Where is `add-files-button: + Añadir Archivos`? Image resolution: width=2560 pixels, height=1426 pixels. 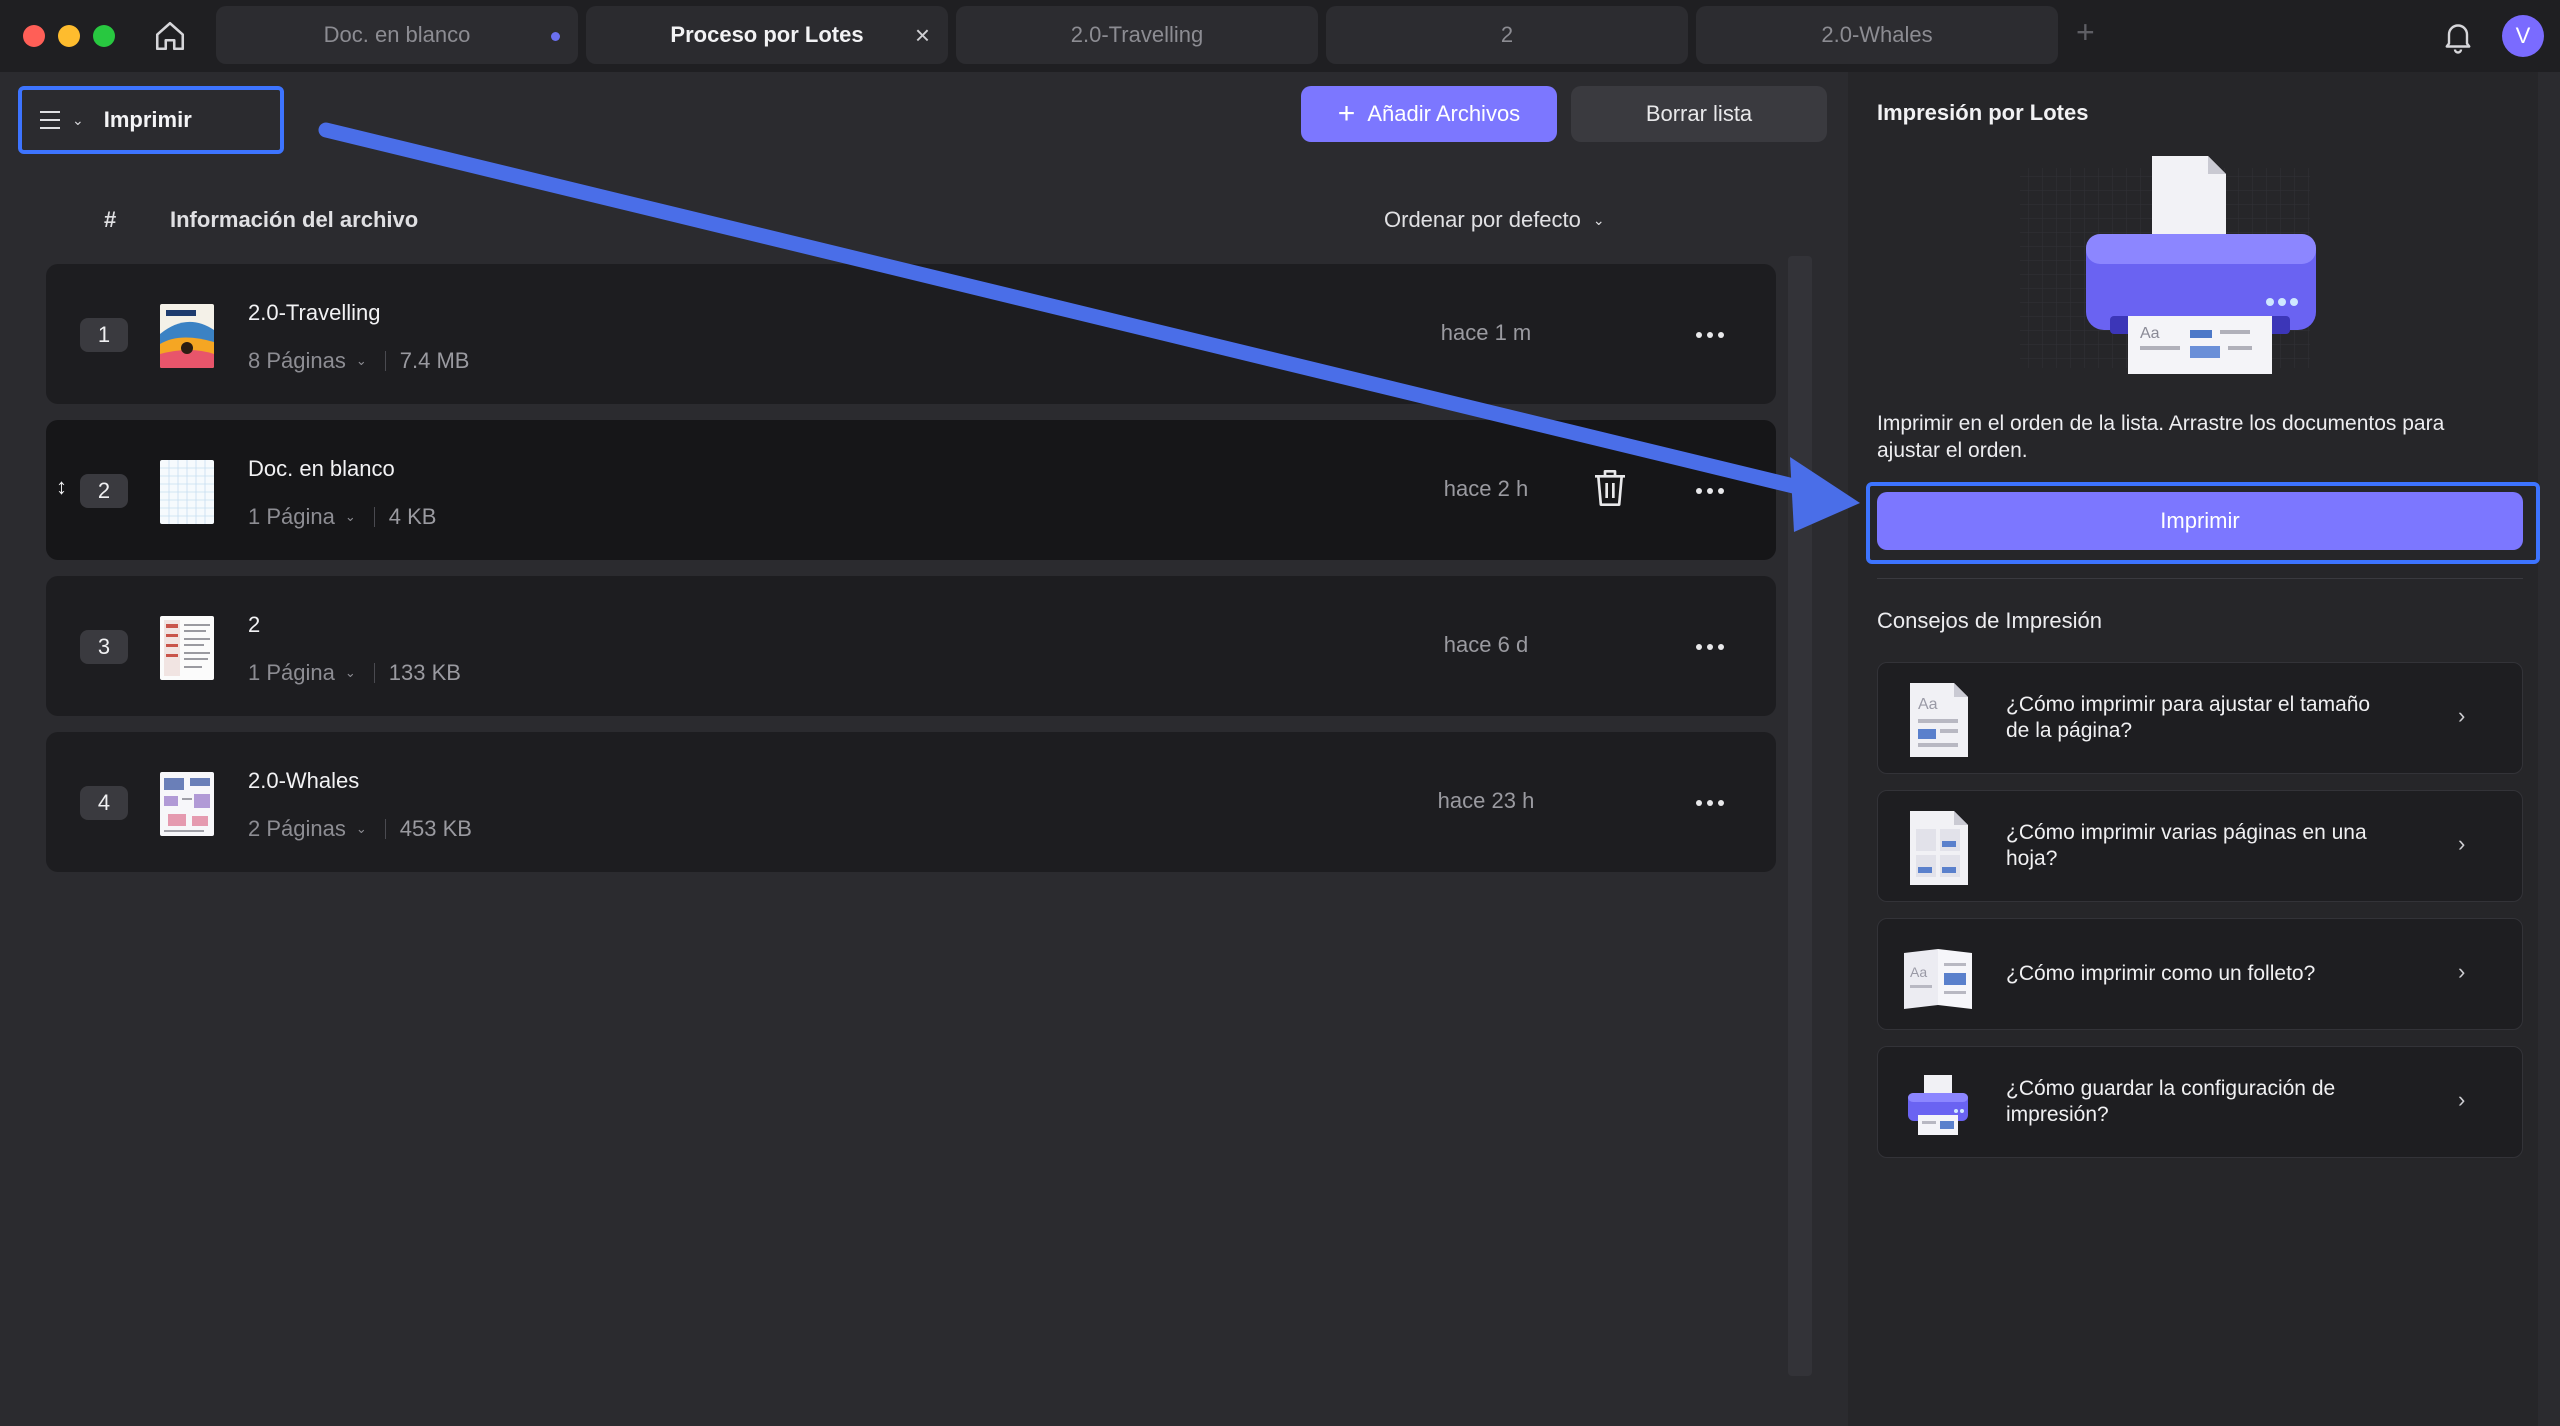 add-files-button: + Añadir Archivos is located at coordinates (1429, 114).